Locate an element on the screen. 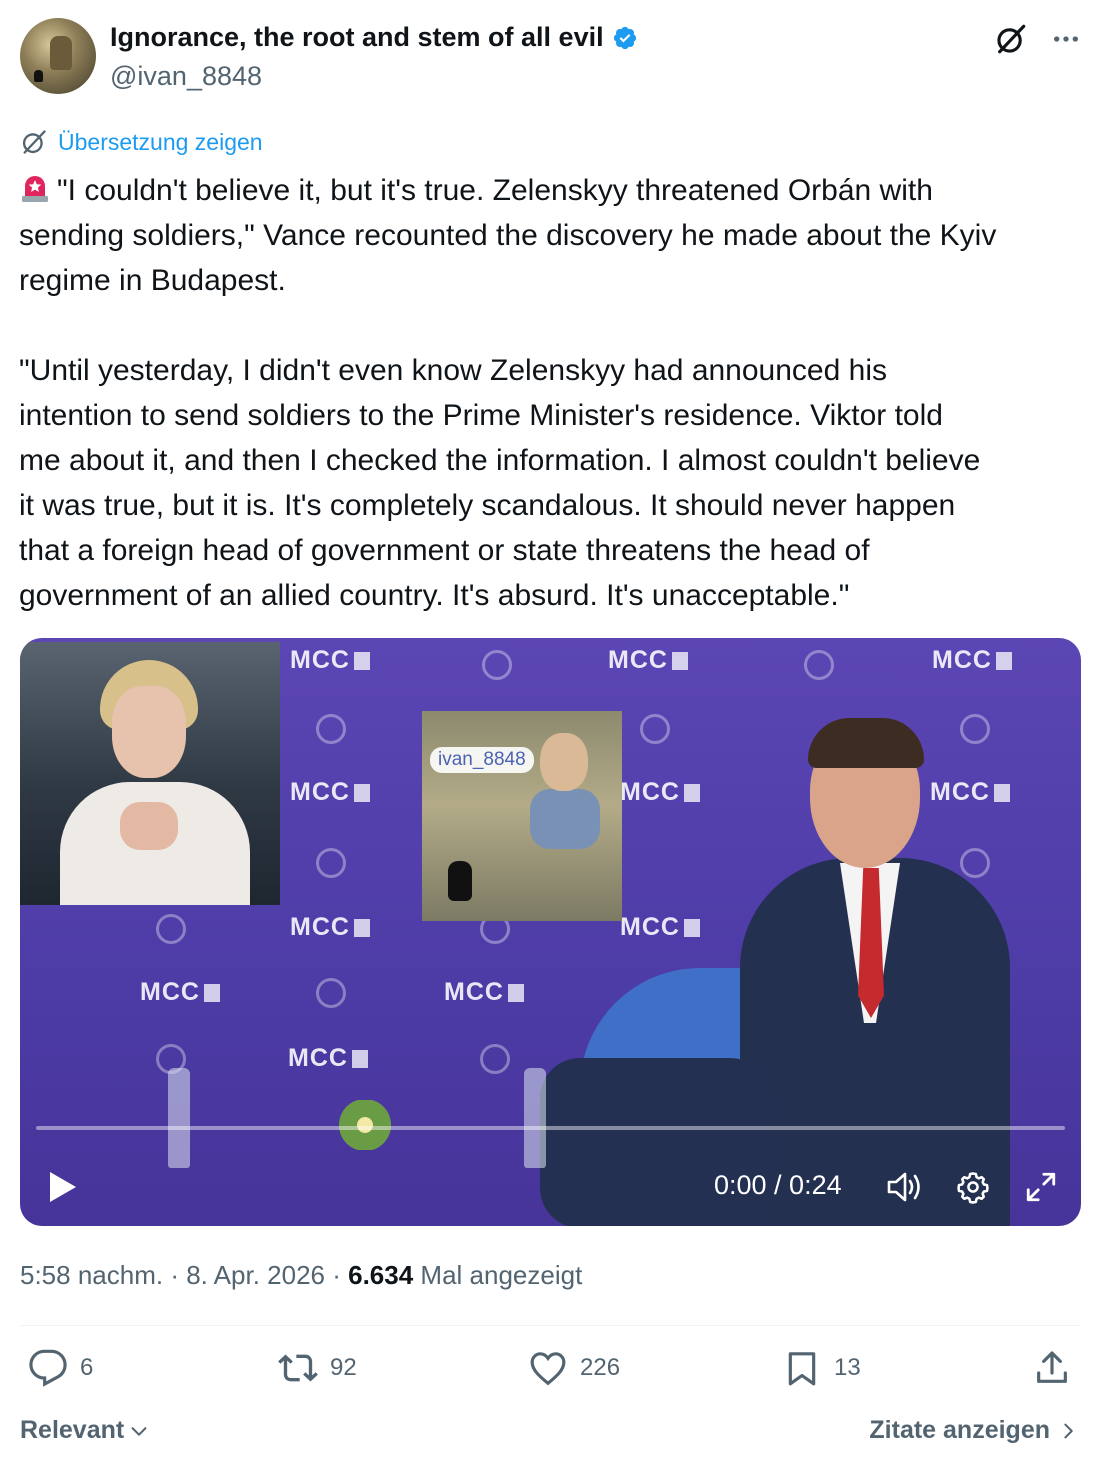 The width and height of the screenshot is (1100, 1468). show-translation-link: Übersetzung zeigen is located at coordinates (141, 142).